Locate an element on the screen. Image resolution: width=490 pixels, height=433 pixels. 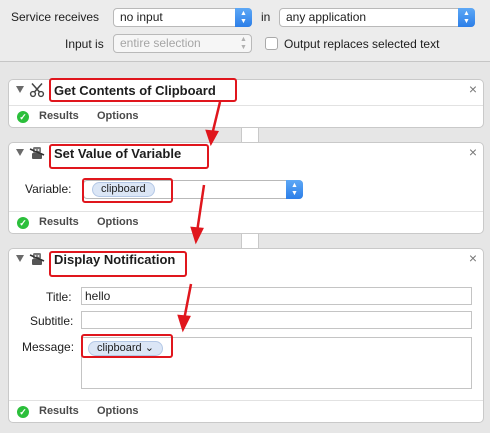
notification-subtitle-field is located at coordinates (276, 320).